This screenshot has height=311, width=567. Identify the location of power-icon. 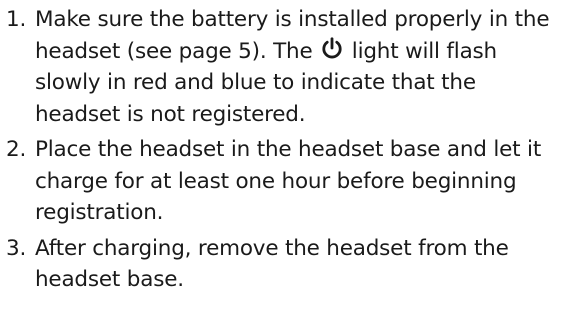
(332, 48).